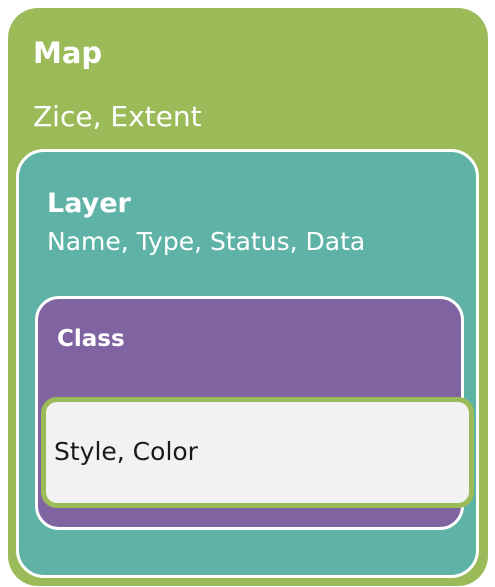  What do you see at coordinates (68, 53) in the screenshot?
I see `map-title: Map` at bounding box center [68, 53].